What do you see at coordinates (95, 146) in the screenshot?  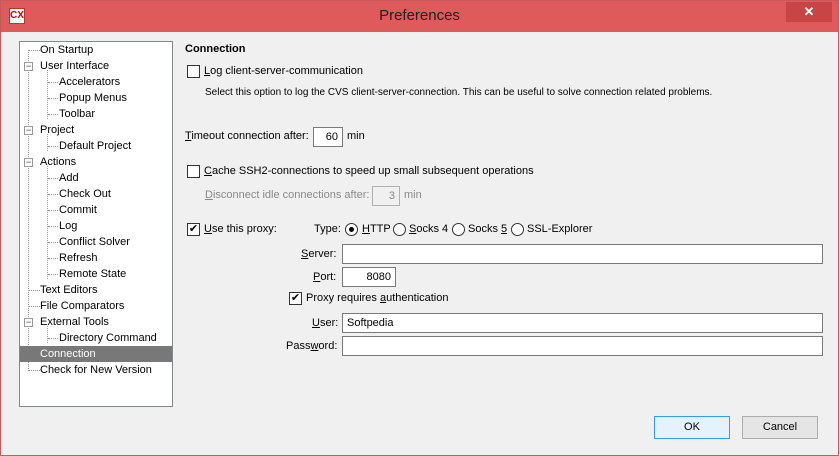 I see `tree-item-default-project: Default Project` at bounding box center [95, 146].